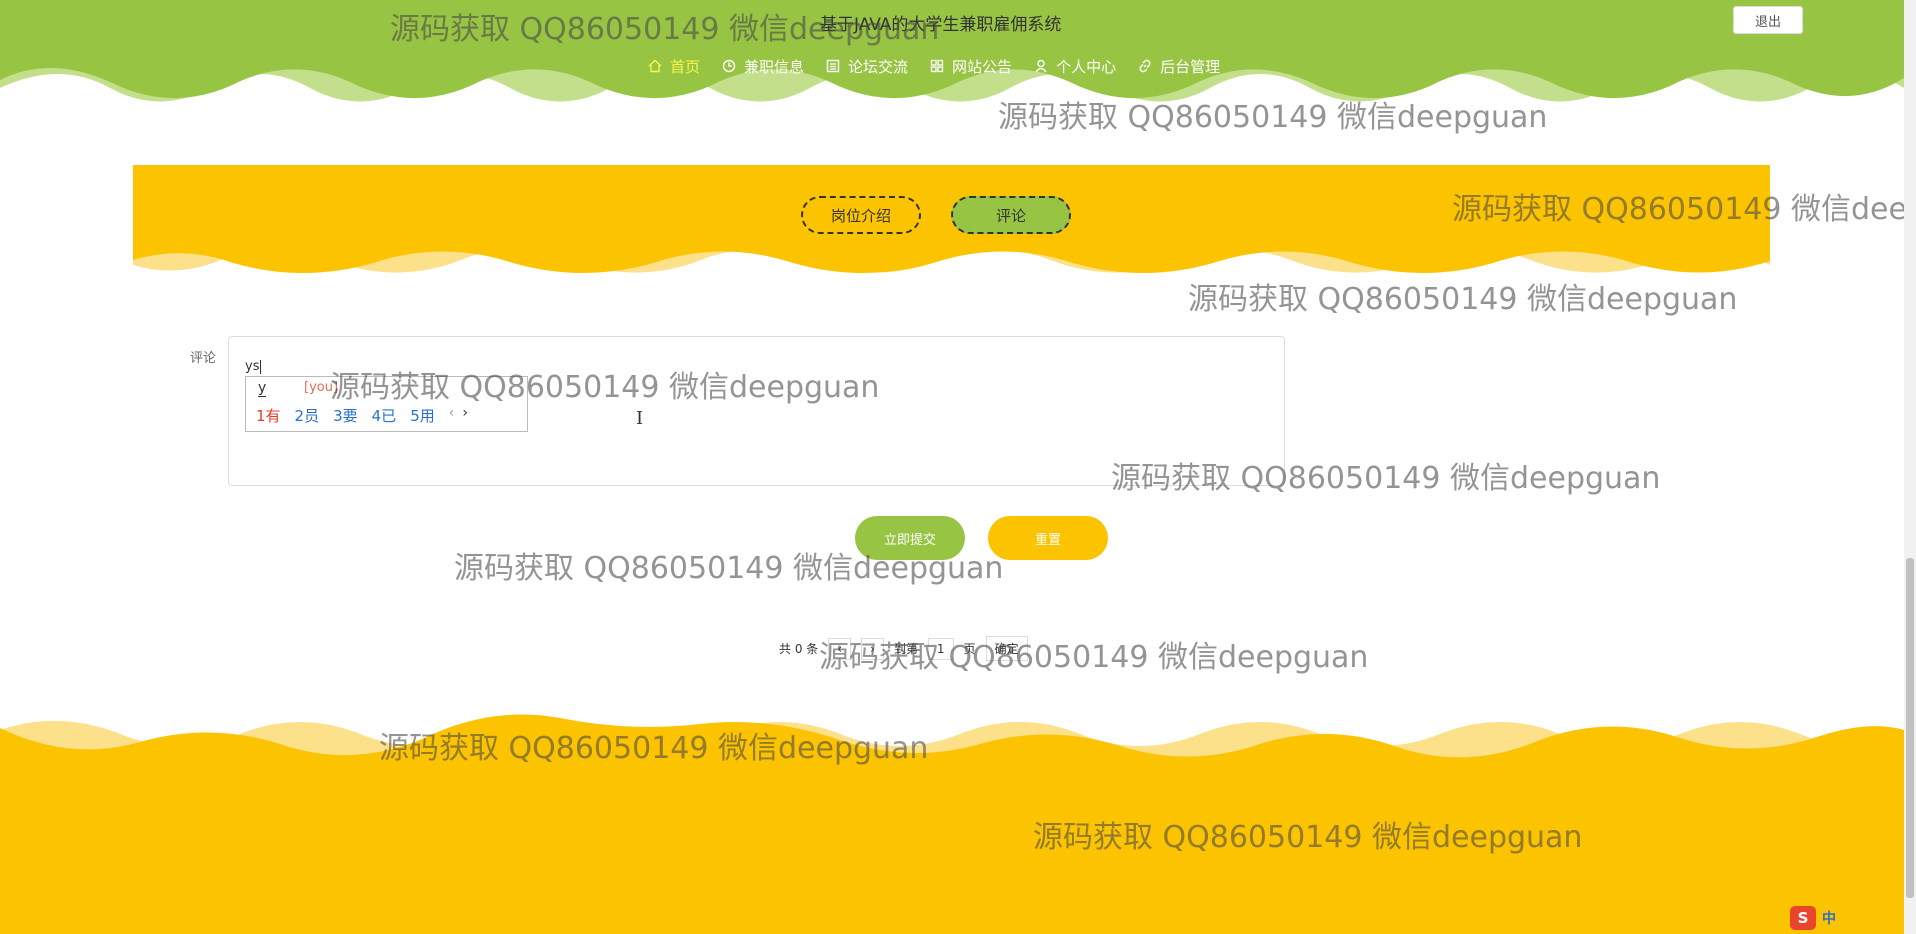  I want to click on nav-profile-label: 个人中心, so click(1086, 66).